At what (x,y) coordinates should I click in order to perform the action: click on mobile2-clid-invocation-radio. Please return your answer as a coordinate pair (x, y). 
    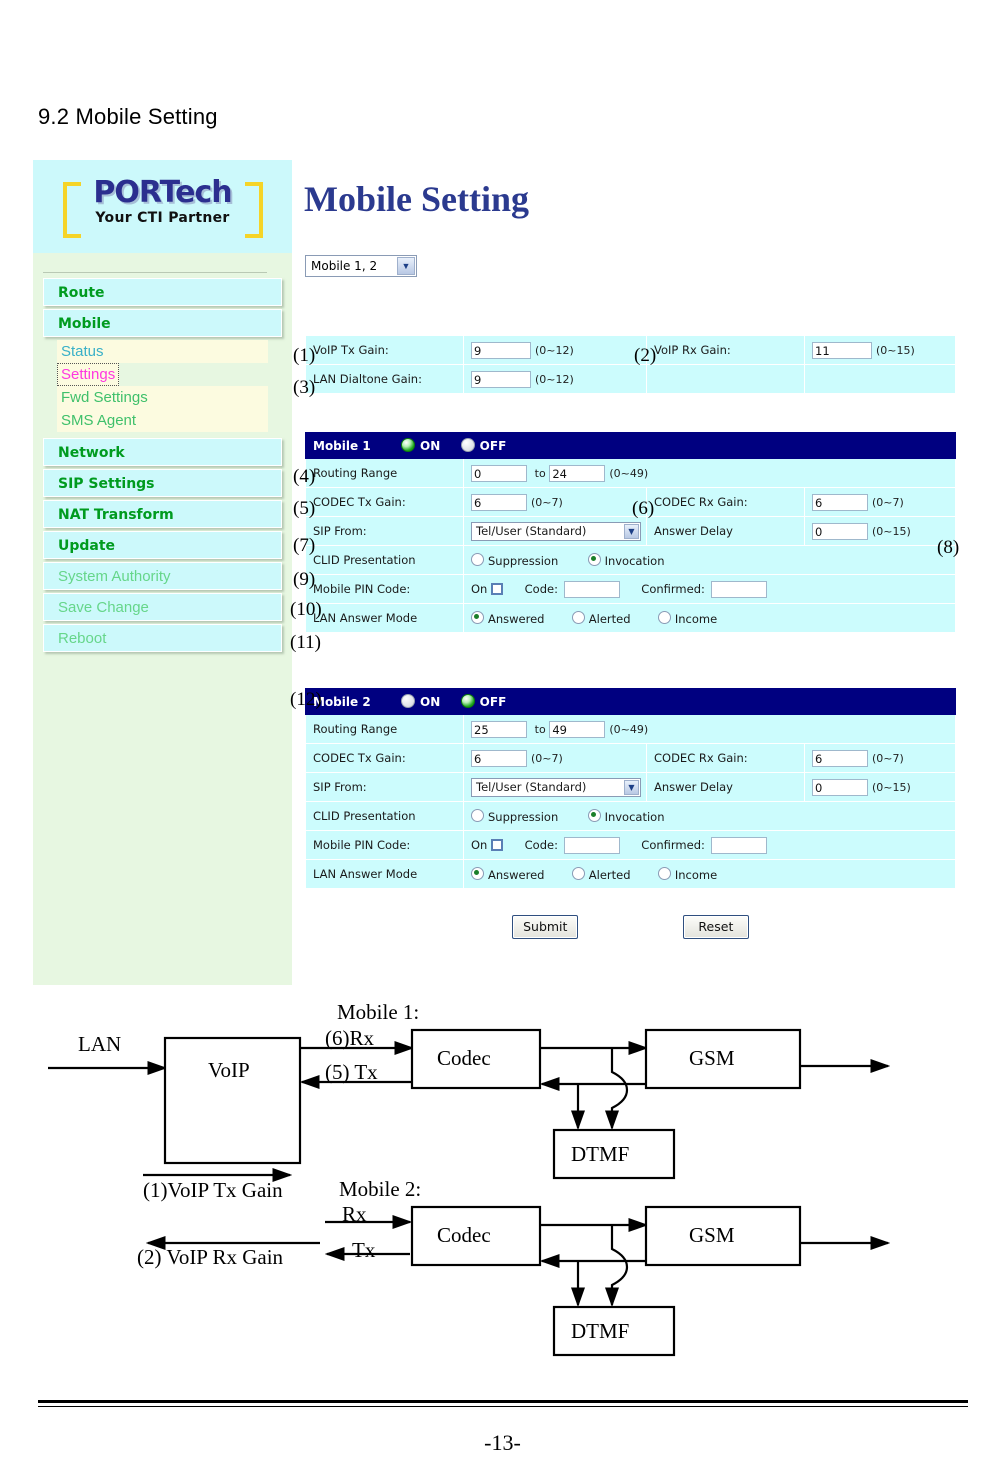
    Looking at the image, I should click on (594, 815).